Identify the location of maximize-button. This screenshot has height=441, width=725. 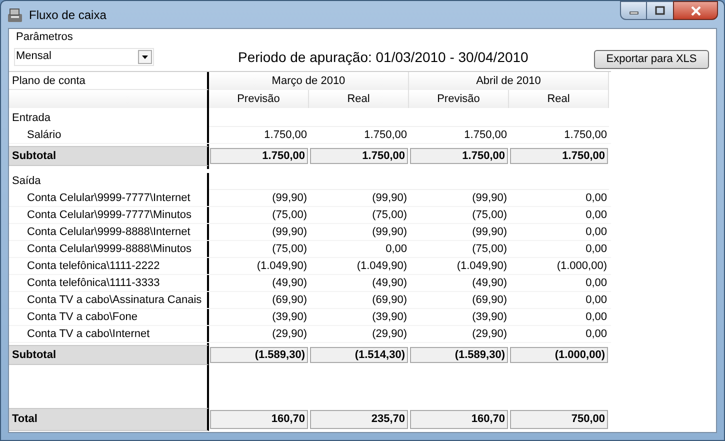
(660, 10).